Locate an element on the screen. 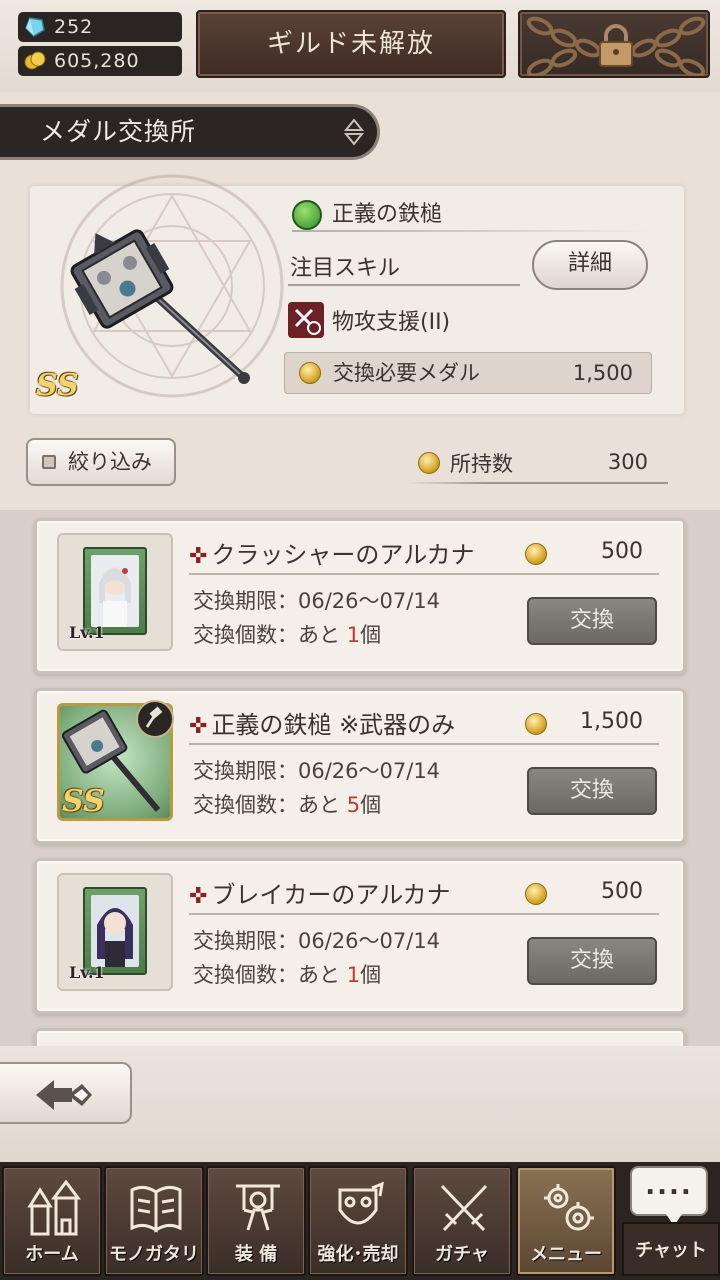 This screenshot has height=1280, width=720. nav-equip-label: 装 備 is located at coordinates (256, 1254).